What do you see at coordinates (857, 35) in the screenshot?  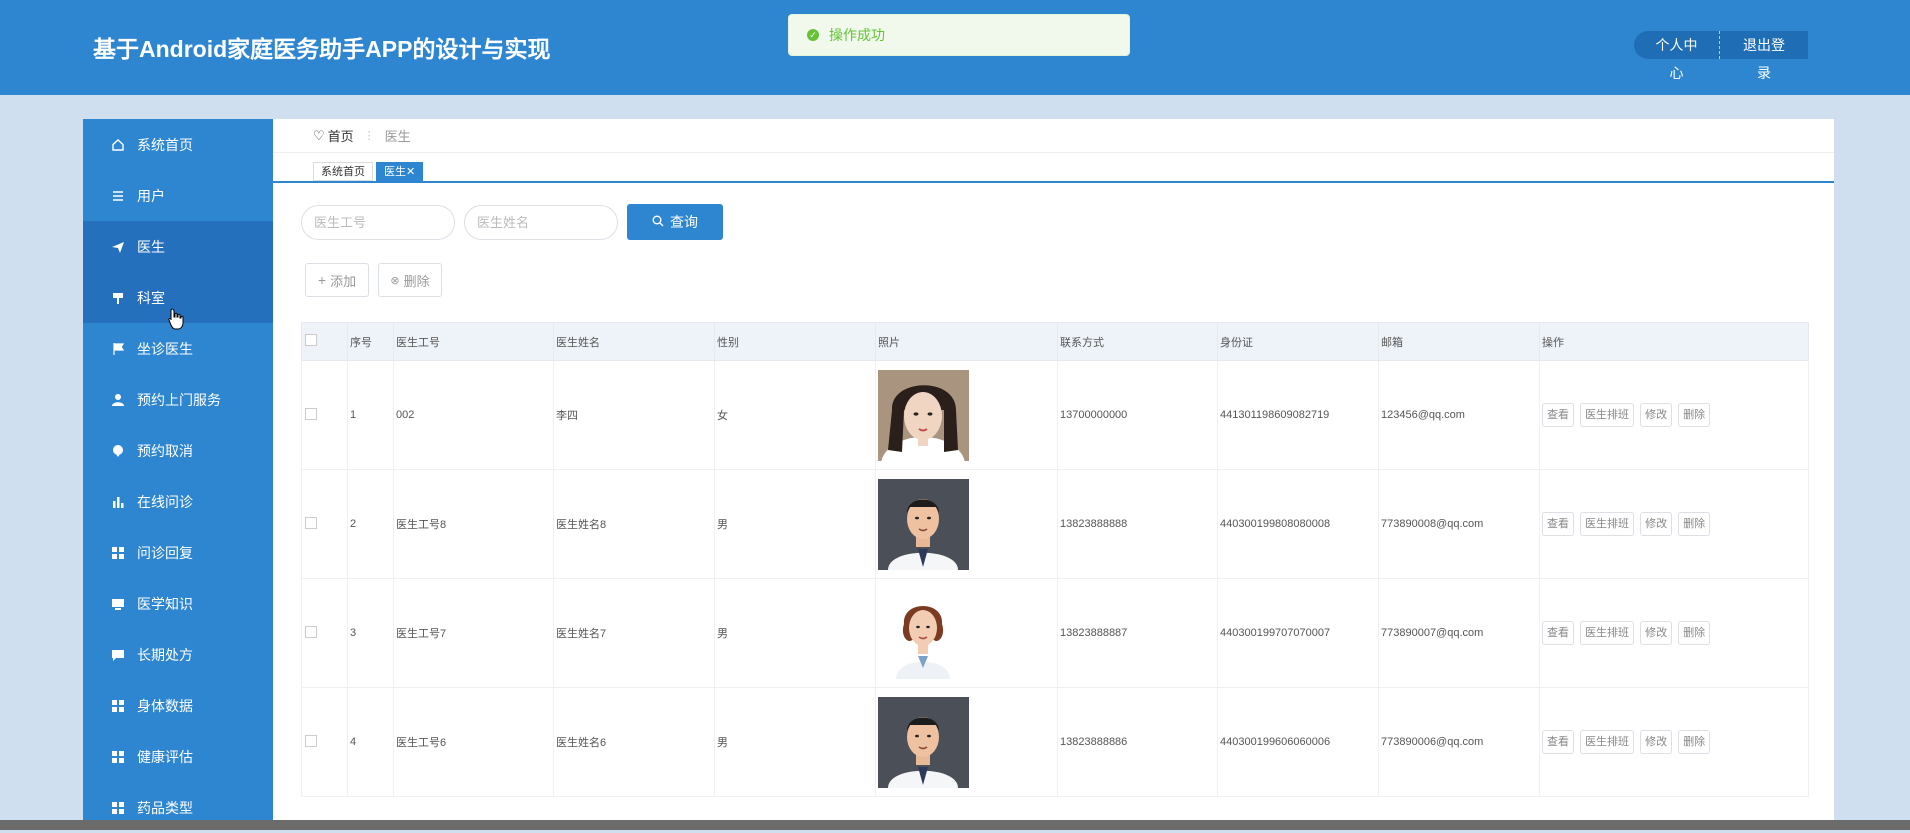 I see `toast-message: 操作成功` at bounding box center [857, 35].